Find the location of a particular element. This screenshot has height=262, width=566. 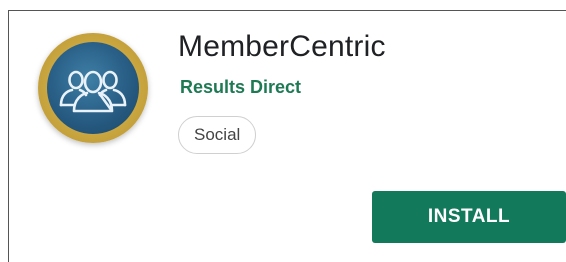

install-button: INSTALL is located at coordinates (469, 217).